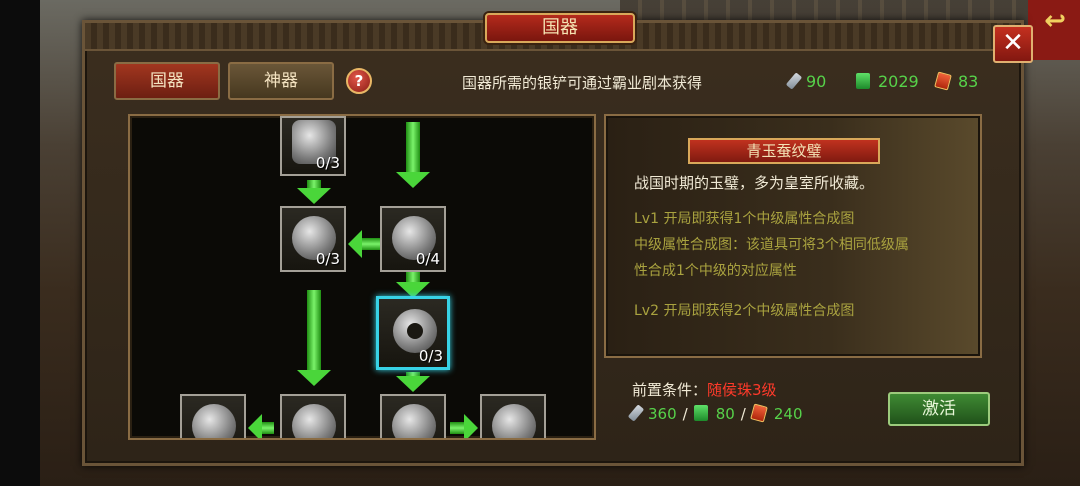  Describe the element at coordinates (788, 414) in the screenshot. I see `cost-token: 240` at that location.